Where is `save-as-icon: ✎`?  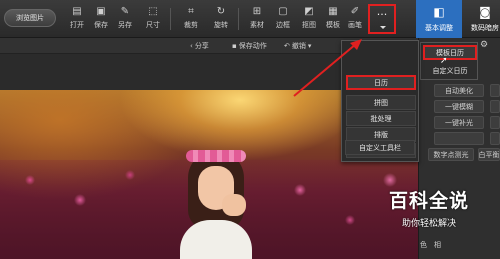 save-as-icon: ✎ is located at coordinates (125, 11).